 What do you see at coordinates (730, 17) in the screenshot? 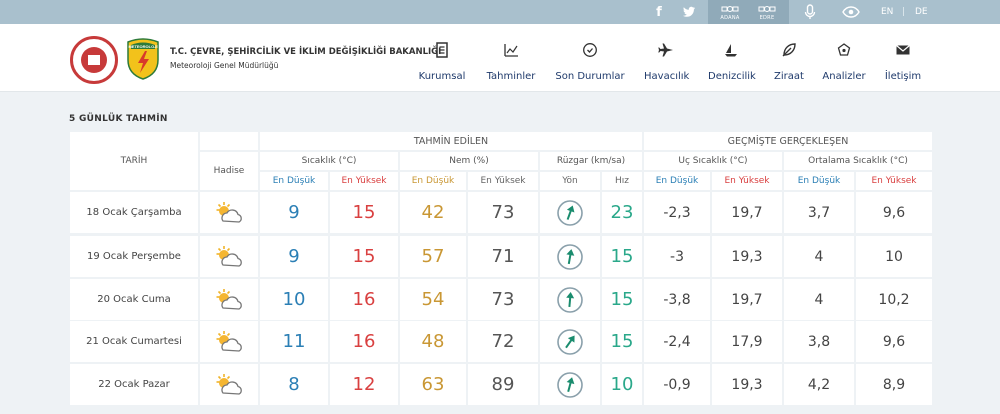
I see `badge-label: ADANA` at bounding box center [730, 17].